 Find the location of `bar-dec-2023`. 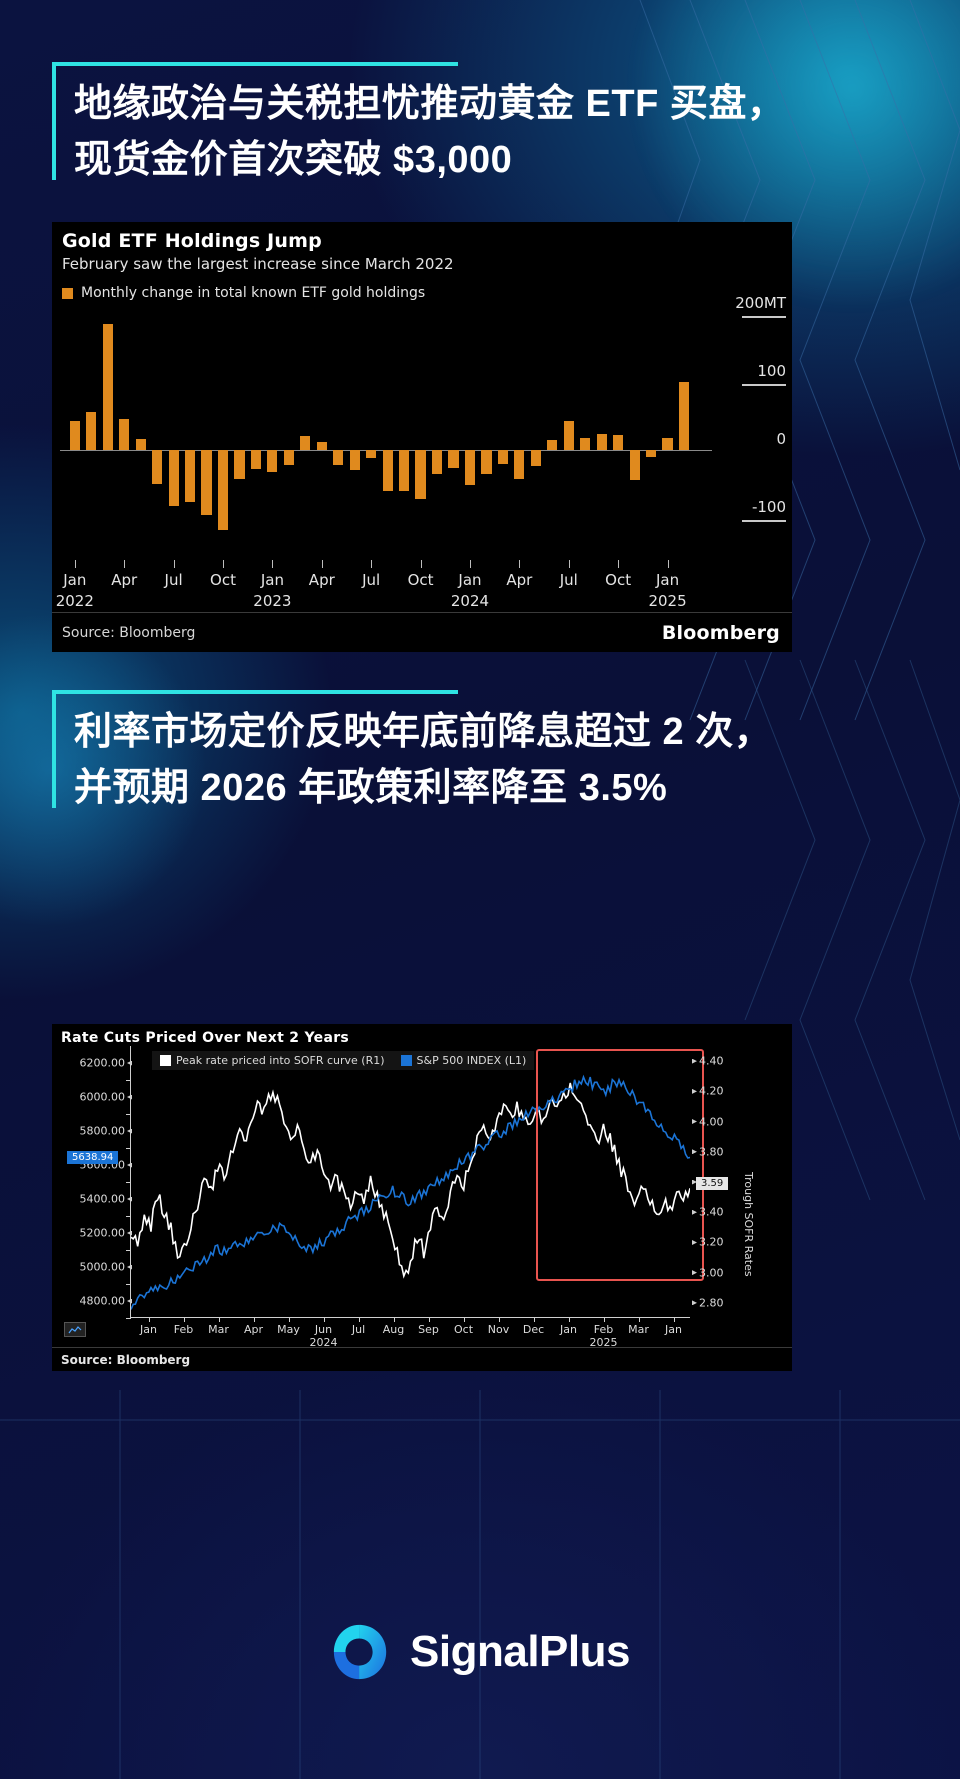

bar-dec-2023 is located at coordinates (453, 459).